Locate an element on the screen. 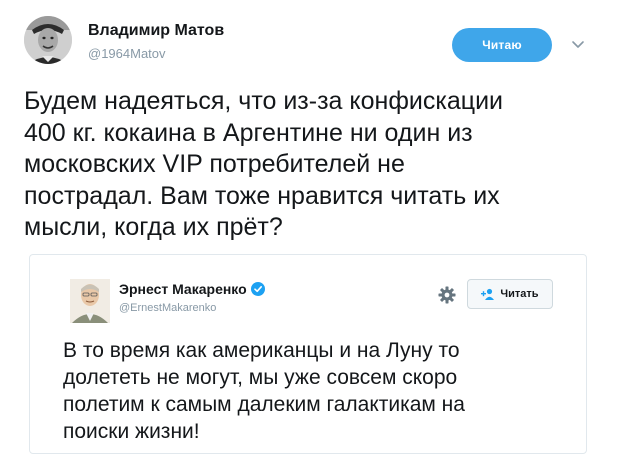  follow-label: Читать is located at coordinates (519, 294).